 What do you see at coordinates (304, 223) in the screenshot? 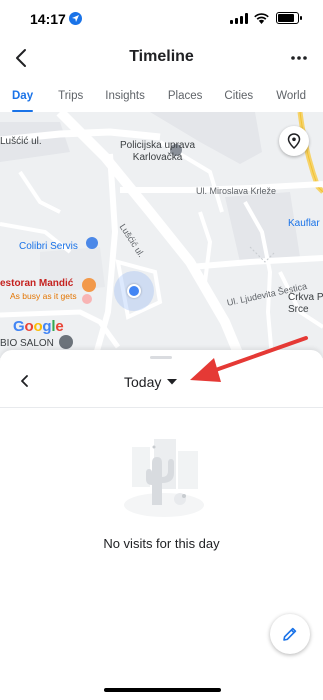
I see `map-label-kaufland: Kauflar` at bounding box center [304, 223].